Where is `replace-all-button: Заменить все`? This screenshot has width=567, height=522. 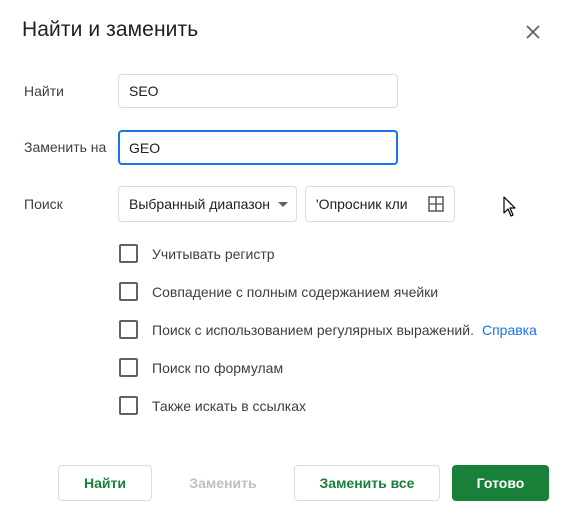 replace-all-button: Заменить все is located at coordinates (367, 483).